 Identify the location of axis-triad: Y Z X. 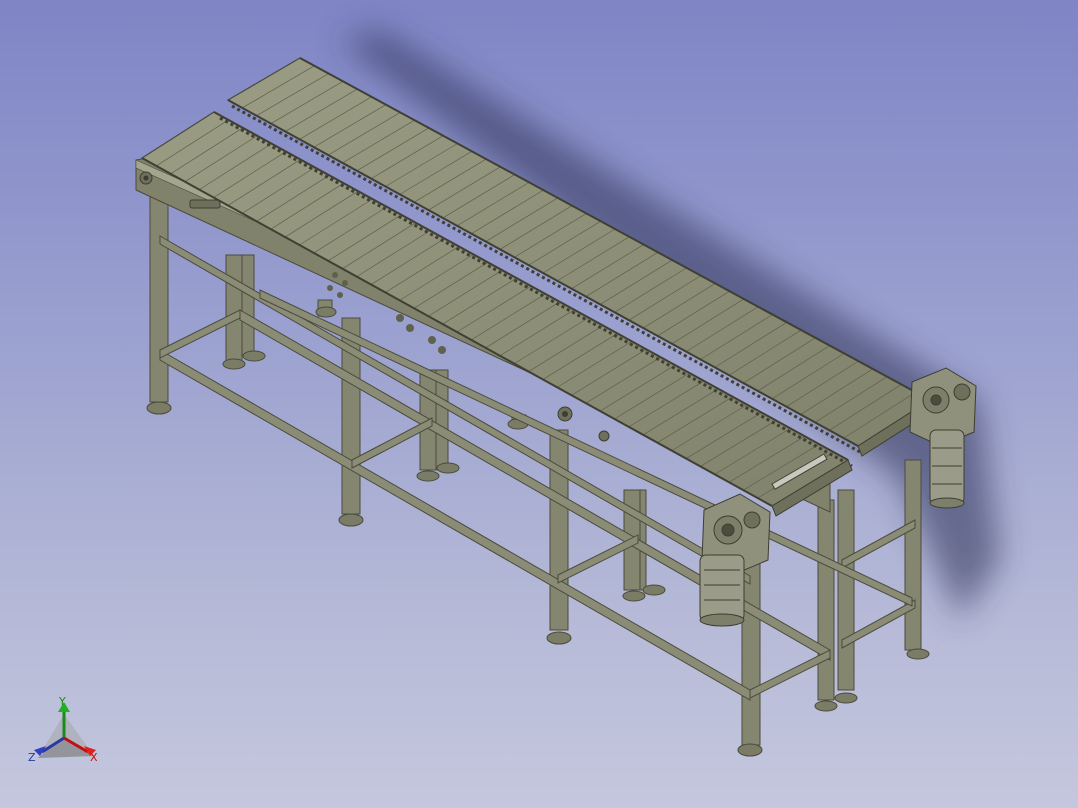
(66, 732).